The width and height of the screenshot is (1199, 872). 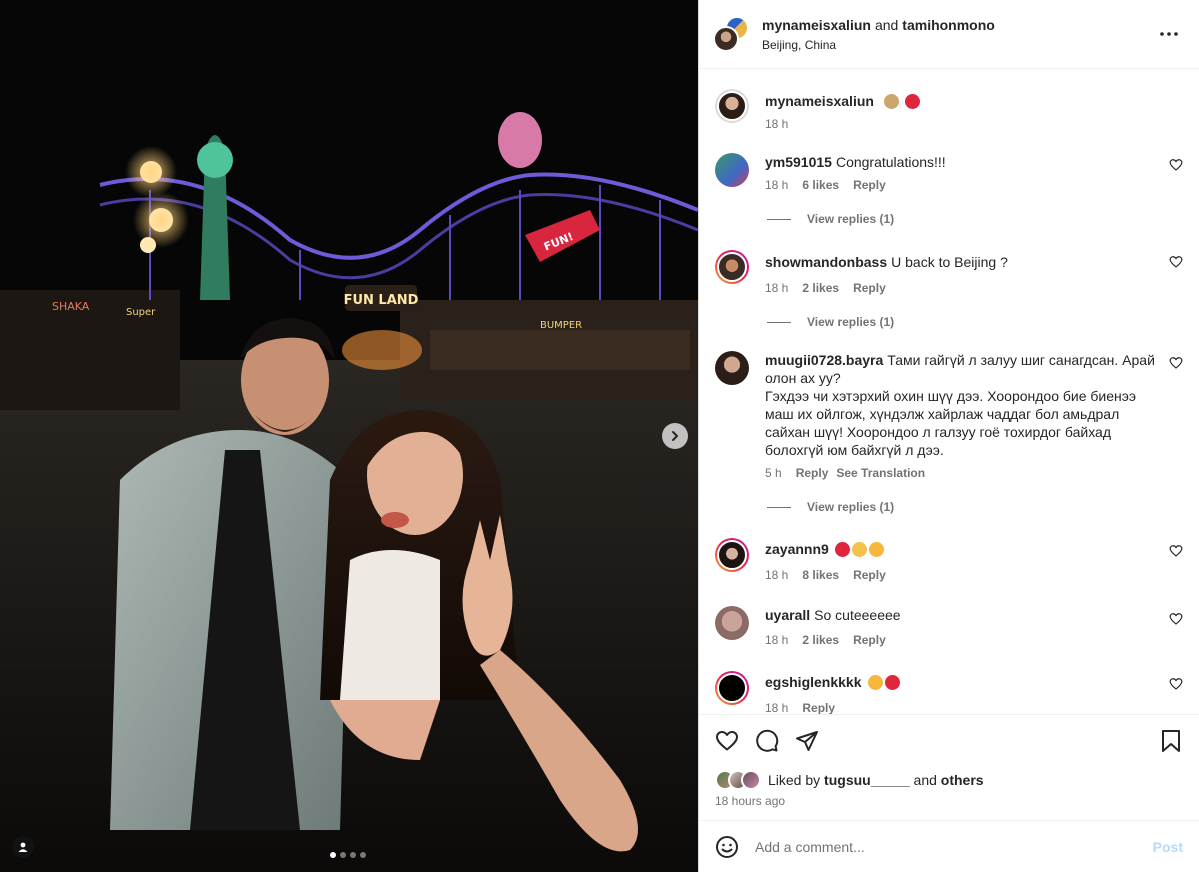 I want to click on liked-by-others: others, so click(x=962, y=780).